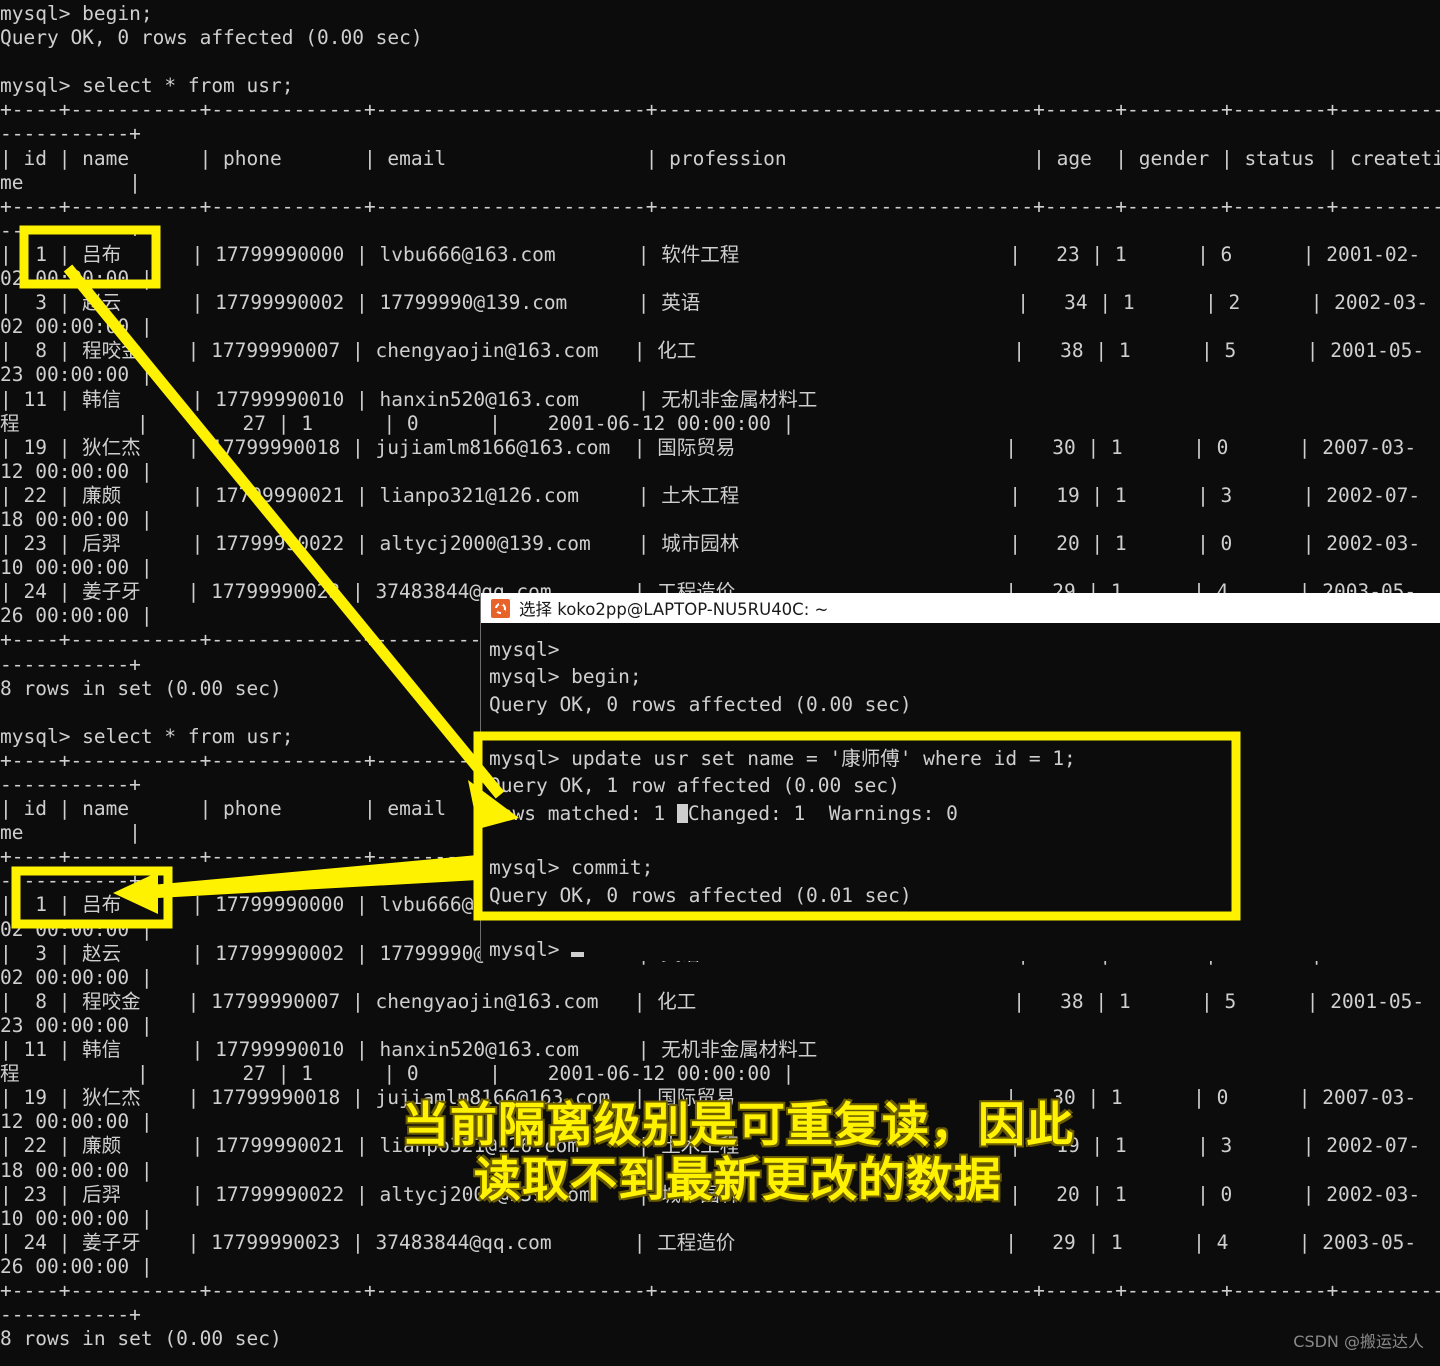 This screenshot has width=1440, height=1366. What do you see at coordinates (964, 813) in the screenshot?
I see `overlay-terminal-line: Rows matched: 1 Changed: 1 Warnings: 0` at bounding box center [964, 813].